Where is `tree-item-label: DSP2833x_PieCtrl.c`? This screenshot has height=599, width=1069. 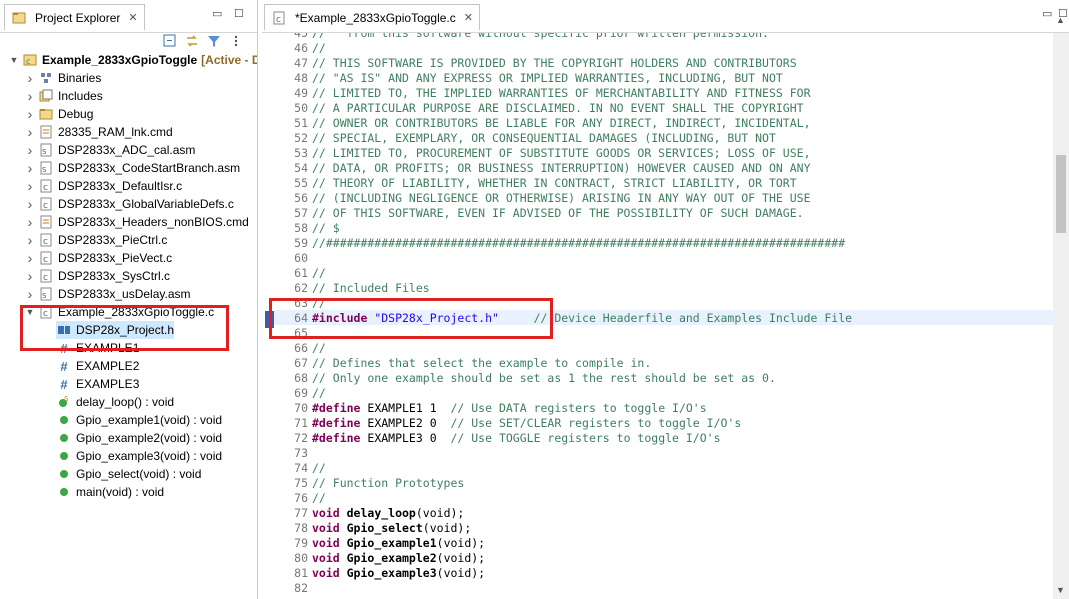 tree-item-label: DSP2833x_PieCtrl.c is located at coordinates (113, 240).